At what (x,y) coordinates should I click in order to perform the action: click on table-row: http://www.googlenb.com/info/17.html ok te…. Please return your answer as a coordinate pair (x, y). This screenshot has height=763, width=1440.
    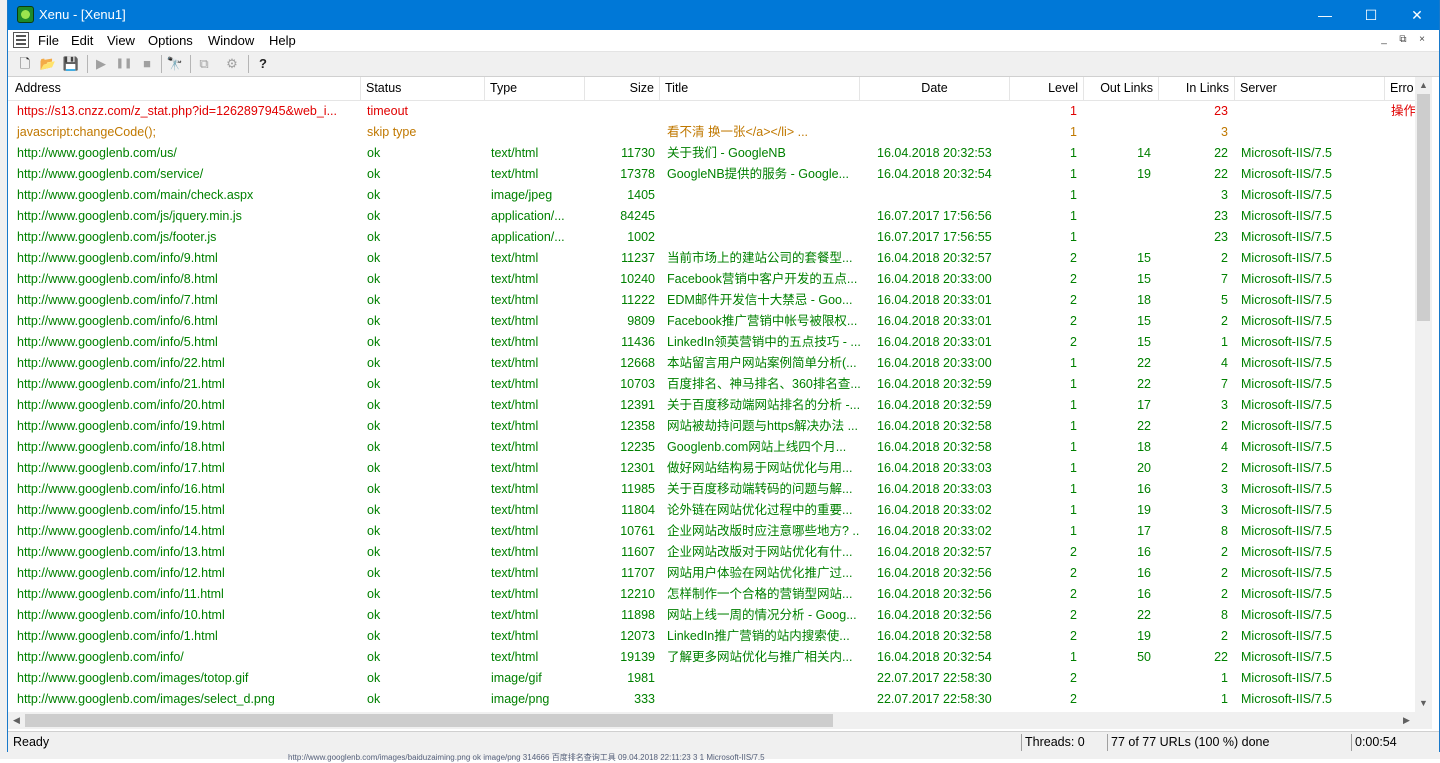
    Looking at the image, I should click on (711, 468).